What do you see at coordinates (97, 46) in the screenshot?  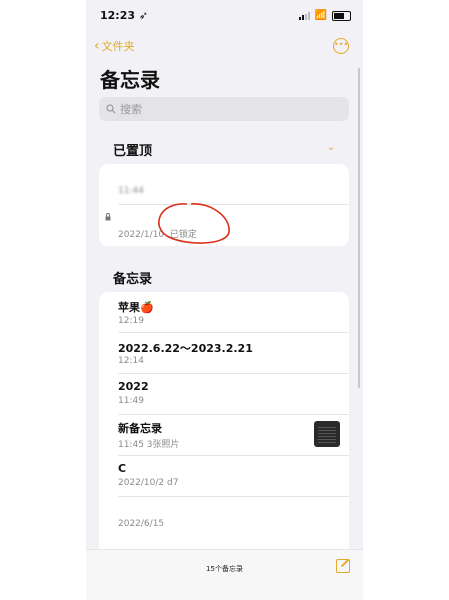 I see `chevron-left-icon: ‹` at bounding box center [97, 46].